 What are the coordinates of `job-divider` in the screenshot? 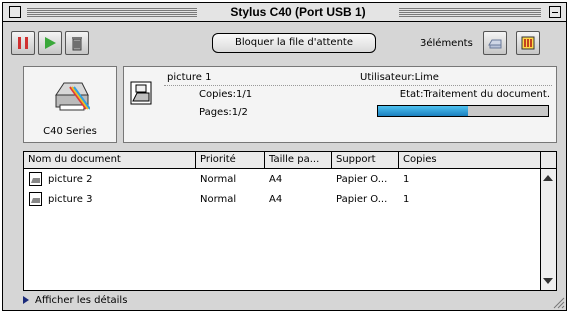 It's located at (358, 85).